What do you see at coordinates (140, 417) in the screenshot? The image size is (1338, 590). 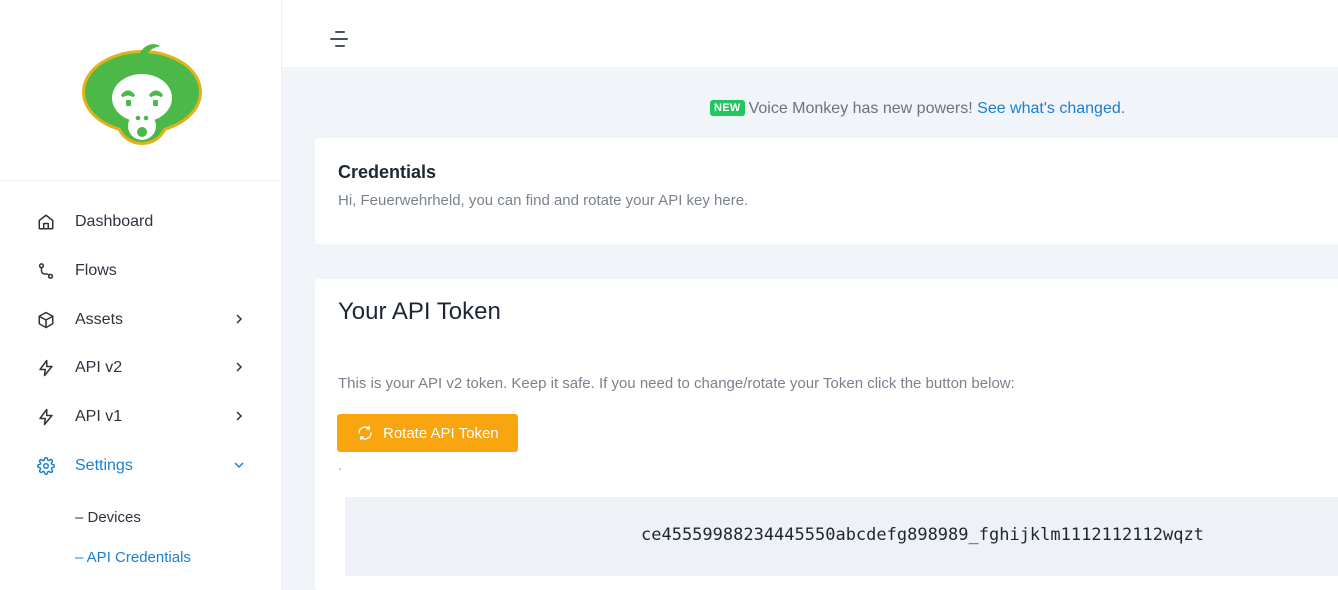 I see `sidebar-item-api-v1: API v1` at bounding box center [140, 417].